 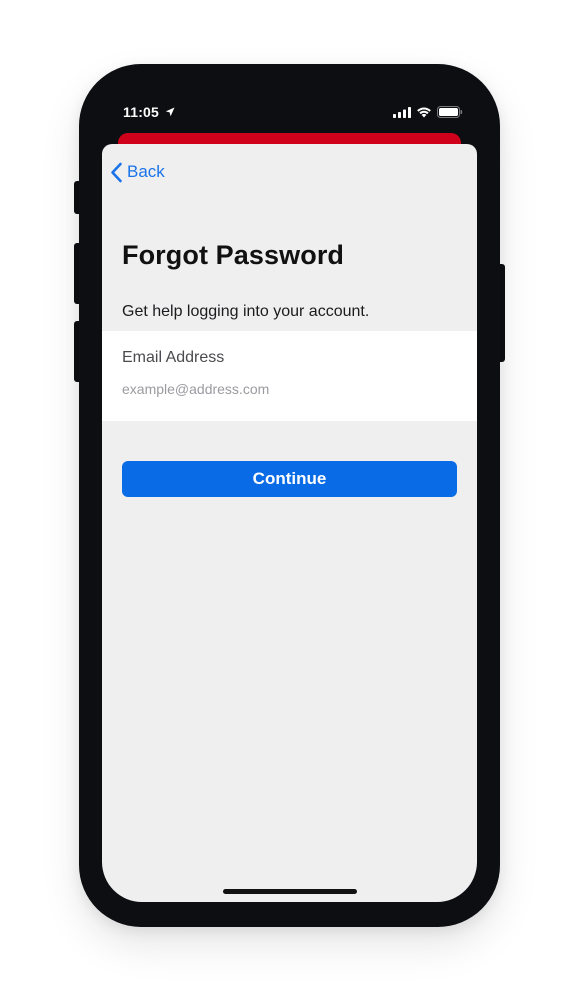 What do you see at coordinates (290, 891) in the screenshot?
I see `home-indicator` at bounding box center [290, 891].